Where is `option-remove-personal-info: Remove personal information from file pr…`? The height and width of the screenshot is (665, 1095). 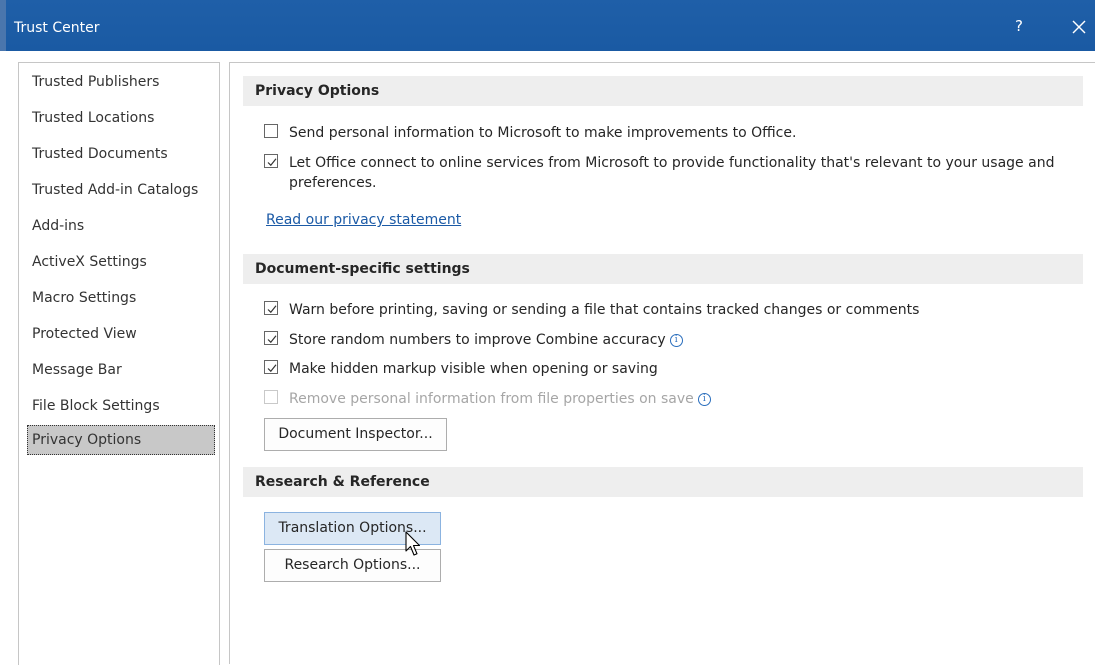 option-remove-personal-info: Remove personal information from file pr… is located at coordinates (669, 399).